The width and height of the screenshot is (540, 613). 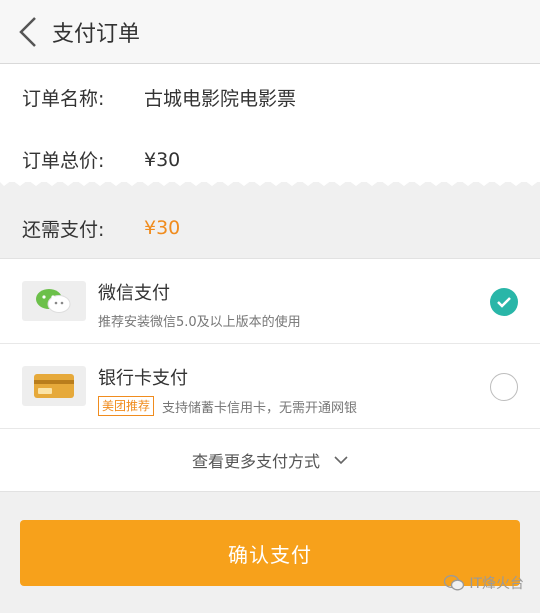 I want to click on remaining-label: 还需支付:, so click(x=63, y=229).